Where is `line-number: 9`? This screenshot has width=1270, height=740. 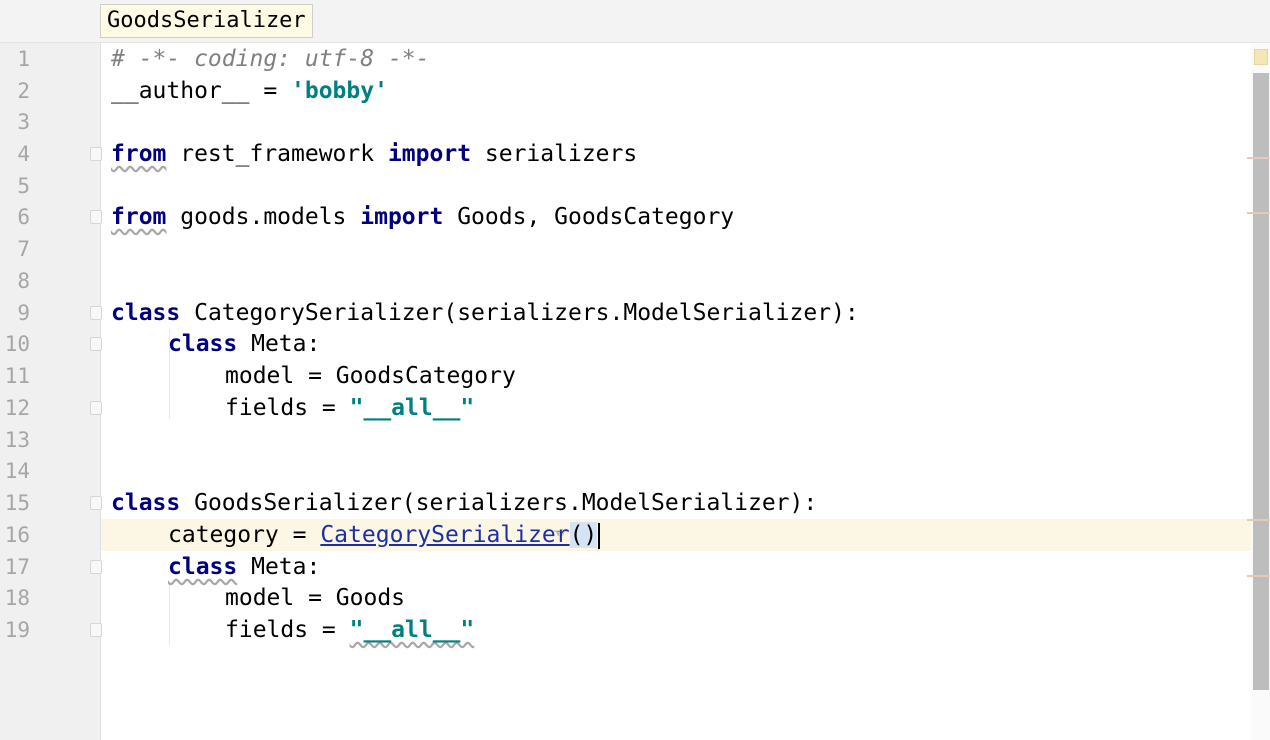
line-number: 9 is located at coordinates (23, 313).